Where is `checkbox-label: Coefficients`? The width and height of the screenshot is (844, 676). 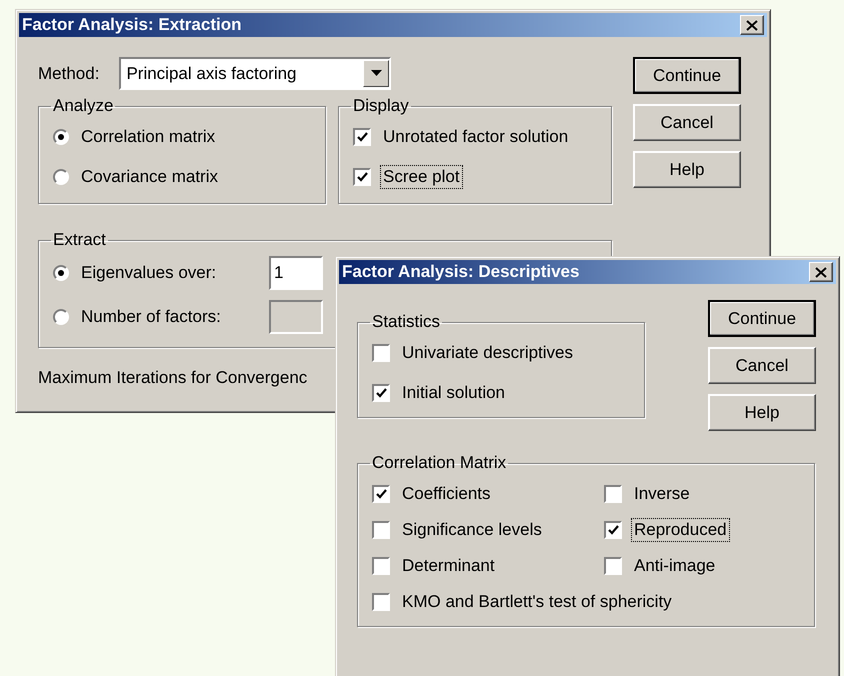 checkbox-label: Coefficients is located at coordinates (446, 494).